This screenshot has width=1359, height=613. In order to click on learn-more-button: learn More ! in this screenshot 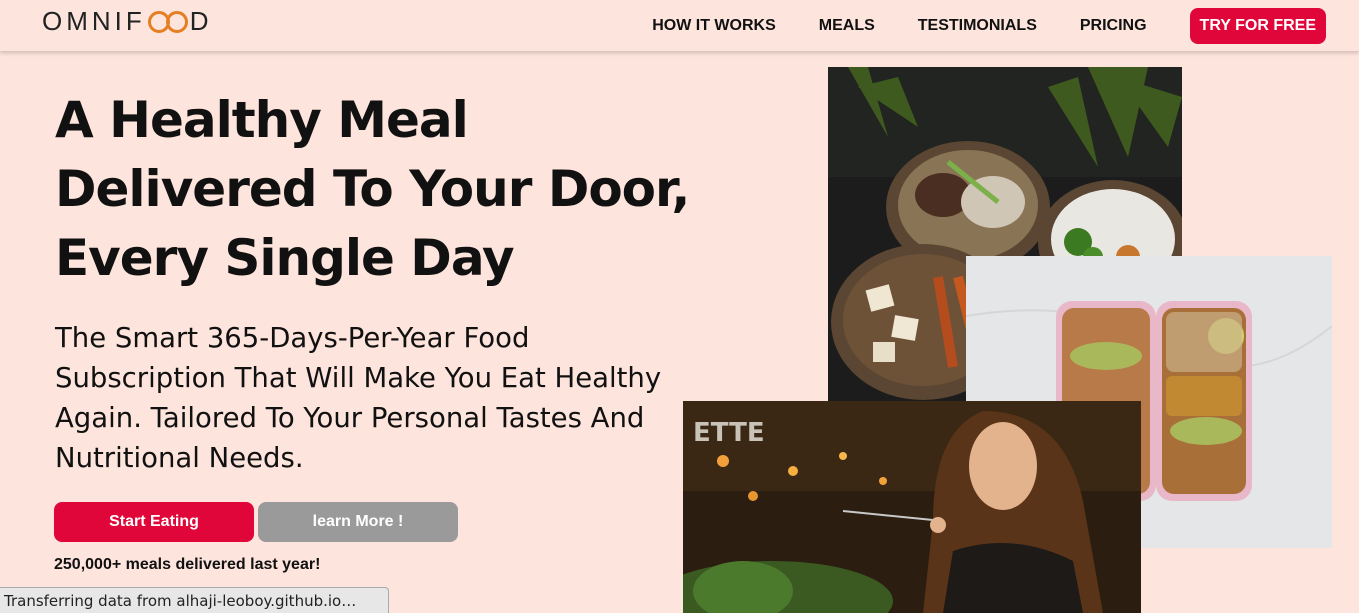, I will do `click(358, 522)`.